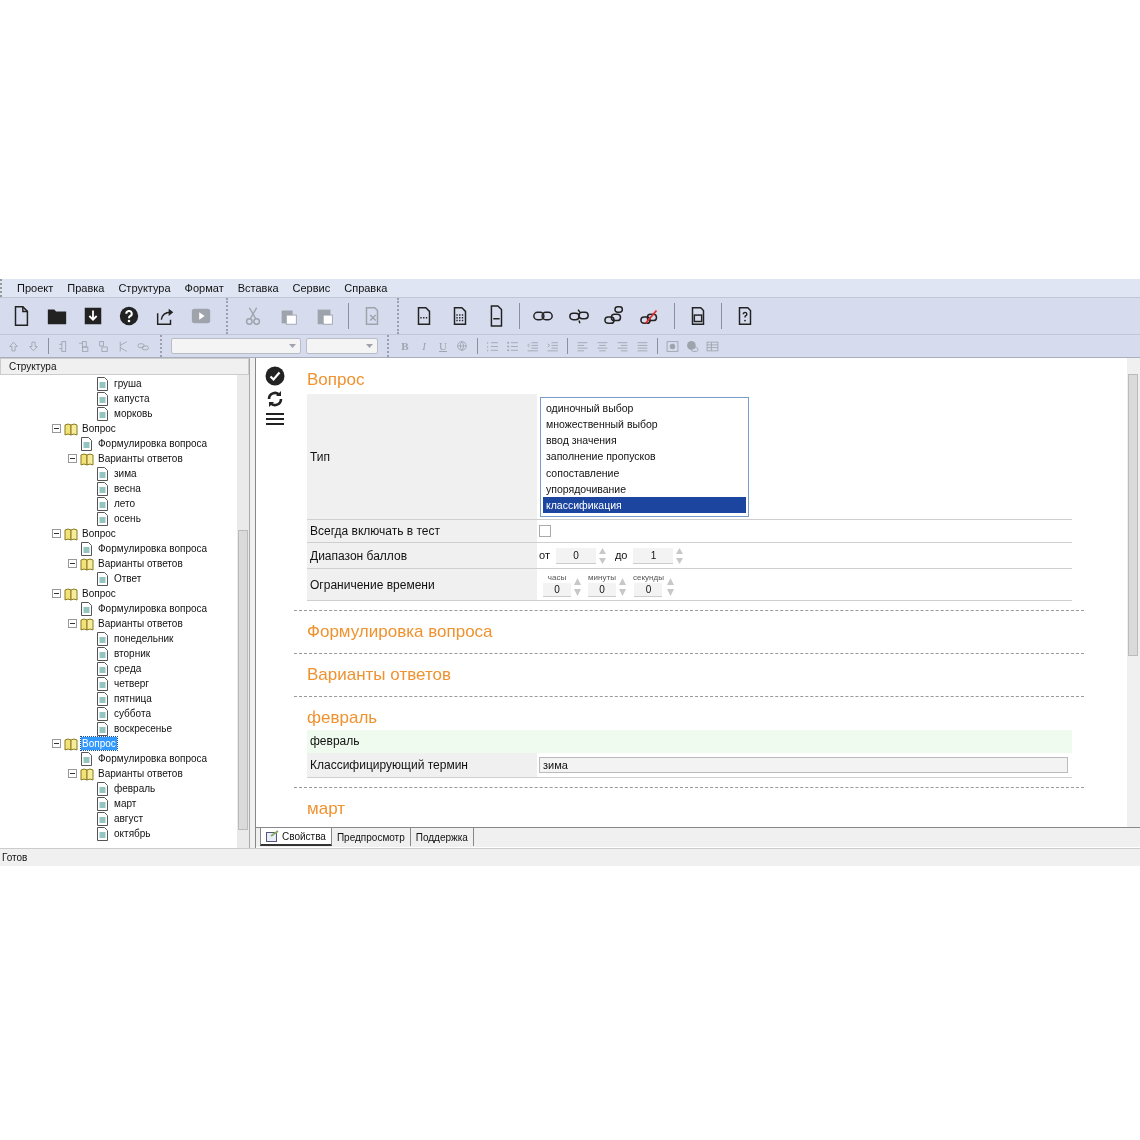 The height and width of the screenshot is (1140, 1140). Describe the element at coordinates (128, 578) in the screenshot. I see `tree-item: Ответ` at that location.